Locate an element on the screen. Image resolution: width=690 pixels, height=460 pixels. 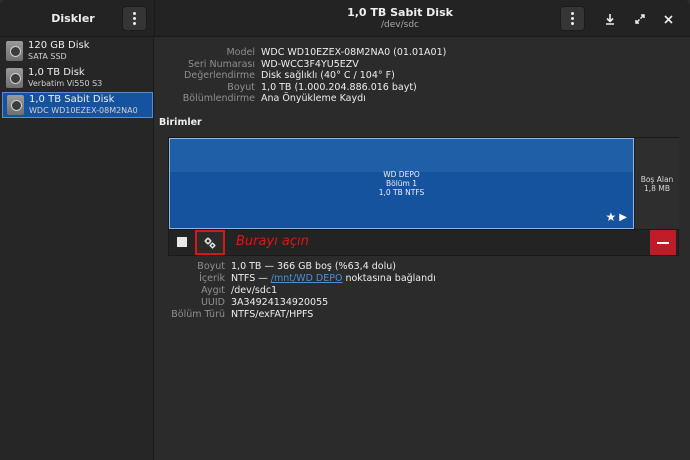
annotation-hint: Burayı açın is located at coordinates (272, 241).